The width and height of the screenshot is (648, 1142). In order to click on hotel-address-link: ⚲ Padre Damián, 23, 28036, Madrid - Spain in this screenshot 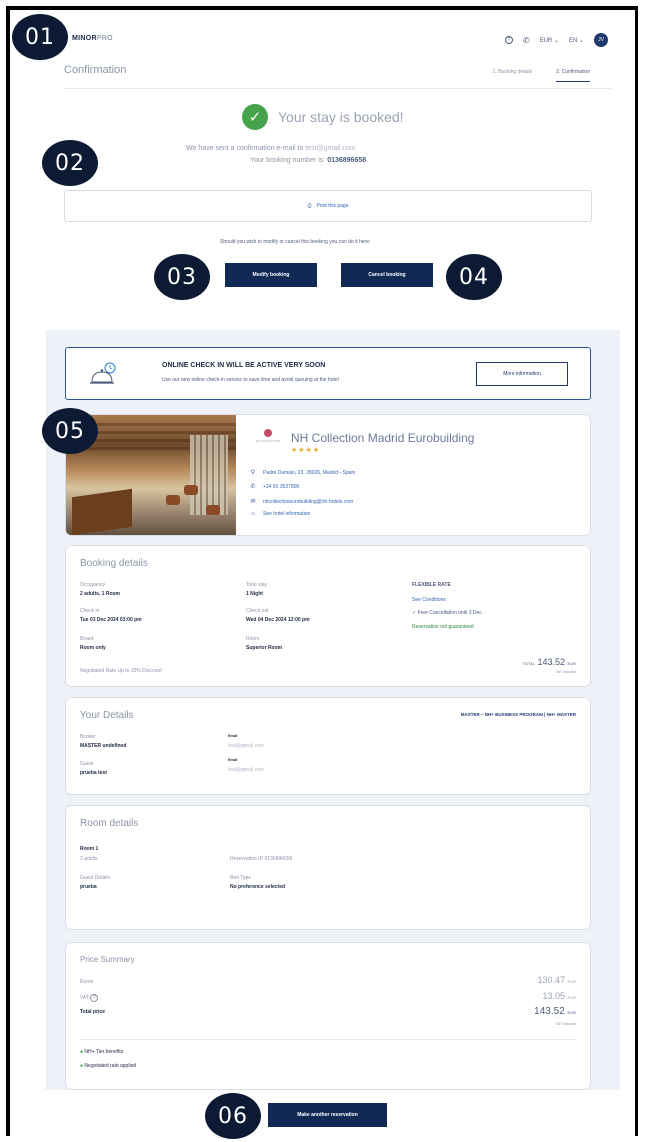, I will do `click(303, 473)`.